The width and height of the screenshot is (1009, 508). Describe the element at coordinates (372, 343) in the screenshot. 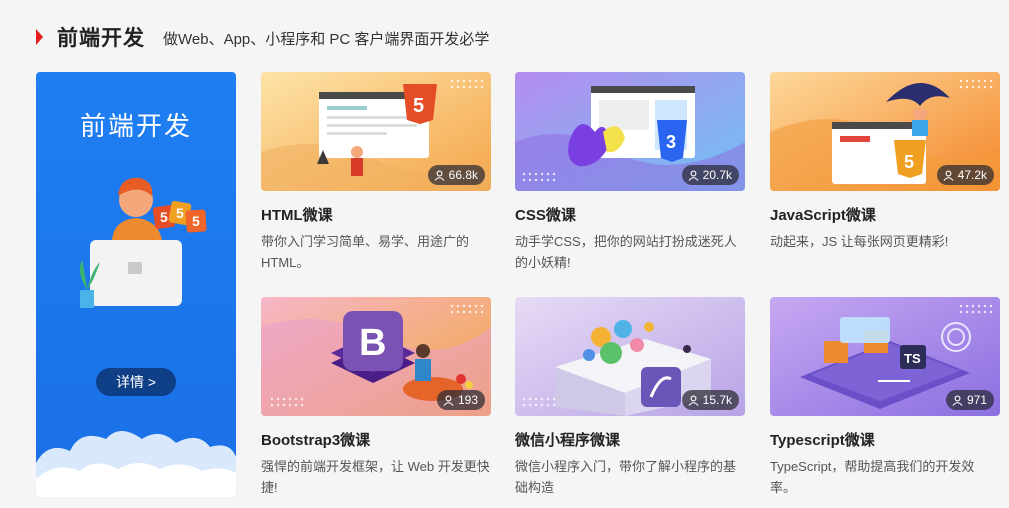

I see `svg-text: B` at that location.